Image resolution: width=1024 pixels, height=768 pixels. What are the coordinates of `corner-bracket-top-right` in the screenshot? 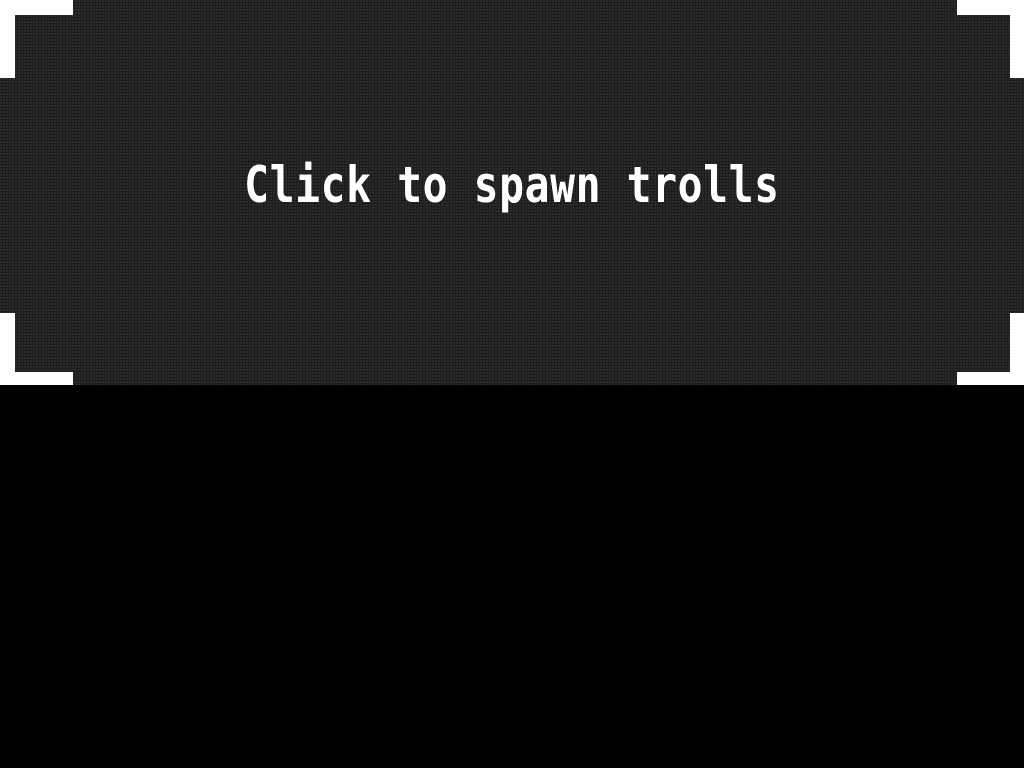 It's located at (990, 39).